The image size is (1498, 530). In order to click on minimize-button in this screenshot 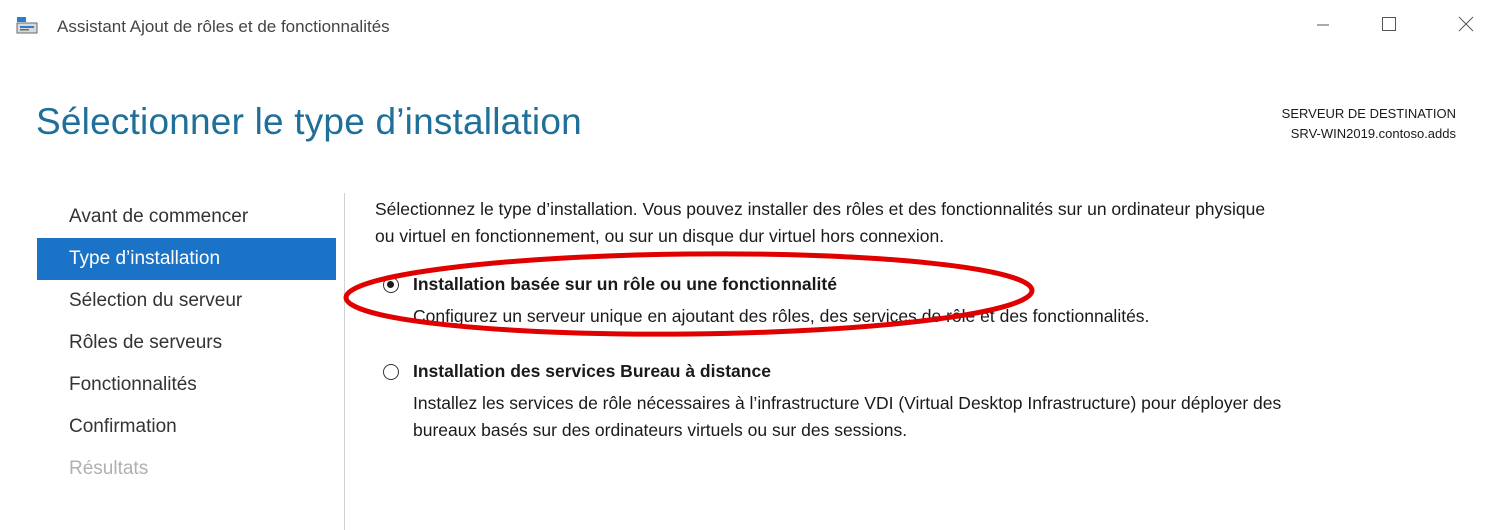, I will do `click(1323, 26)`.